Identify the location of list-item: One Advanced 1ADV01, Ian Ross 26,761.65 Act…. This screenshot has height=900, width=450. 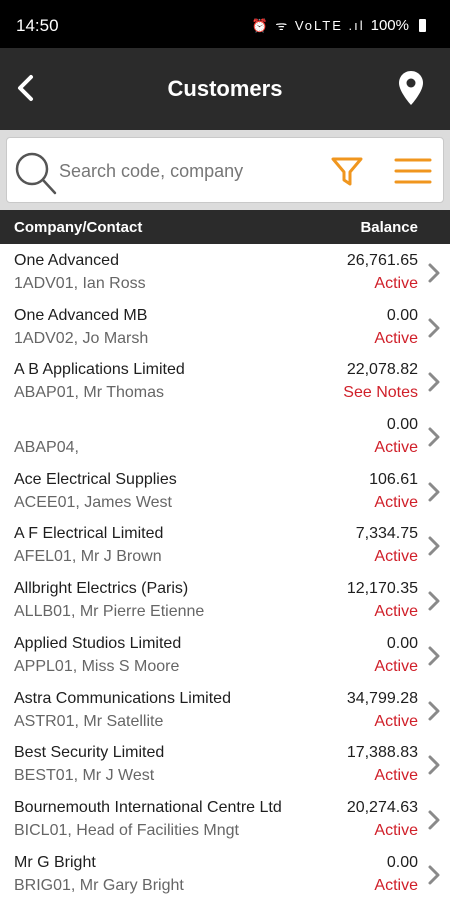
(225, 271).